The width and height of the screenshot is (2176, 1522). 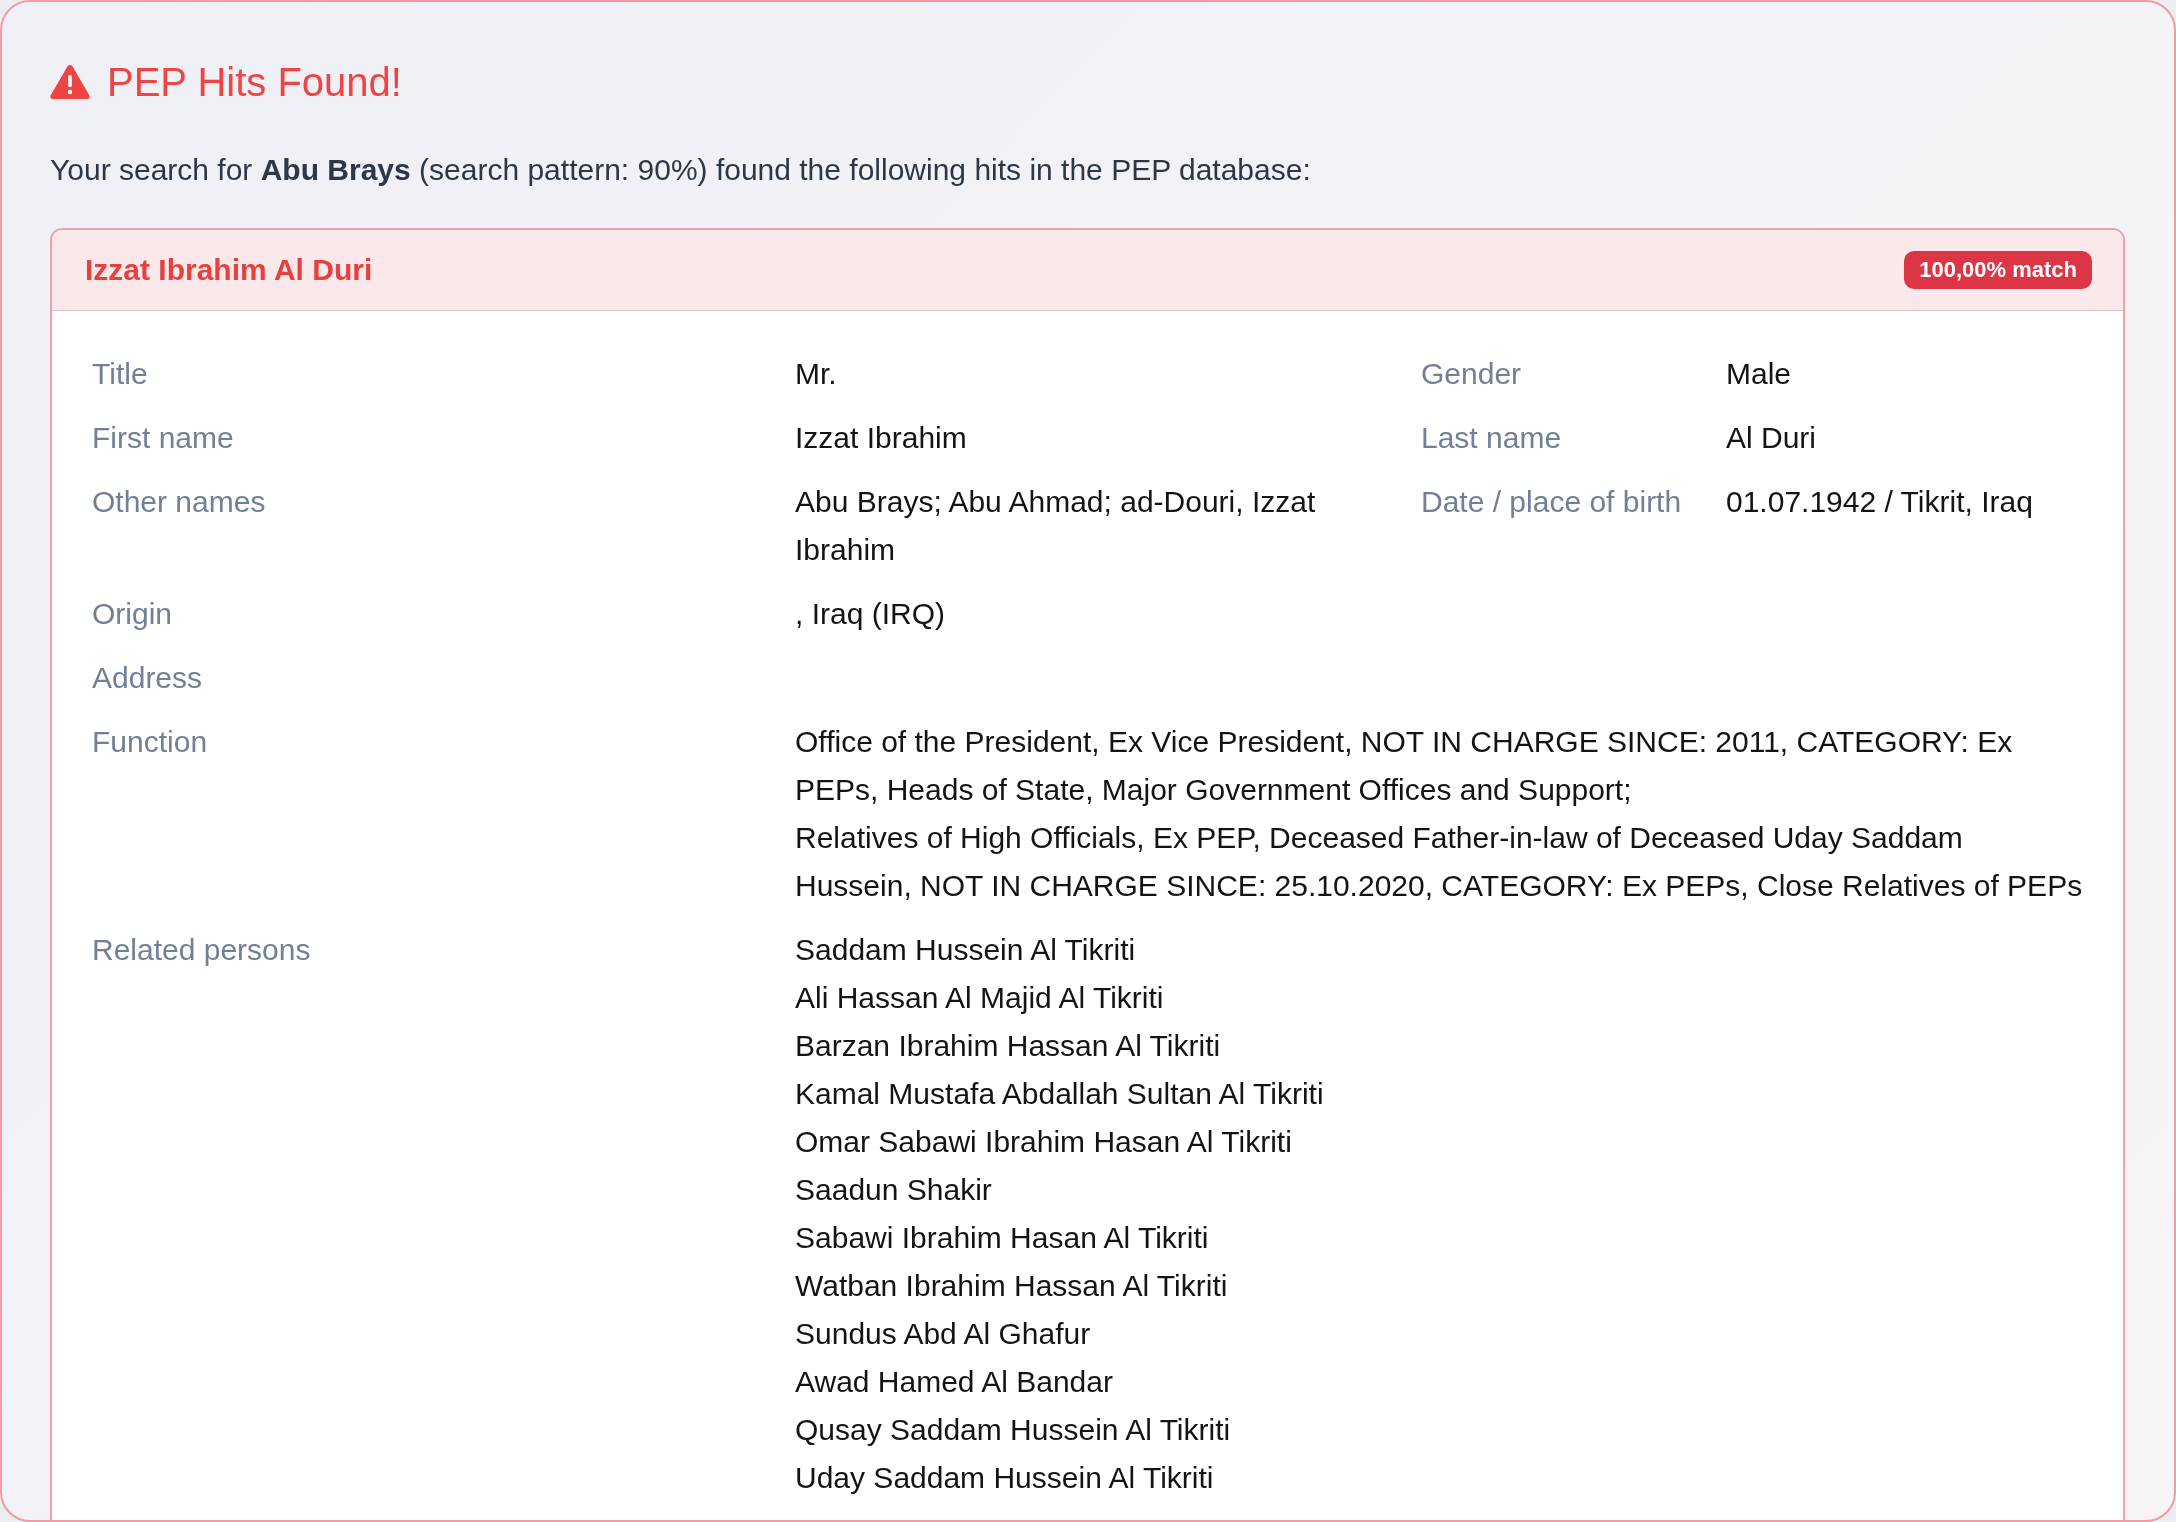 I want to click on function-text: Office of the President, Ex Vice President, NOT IN CHARGE SINCE: 2011, CATEGORY: Ex PEPs, Heads of State, Major Government Offices and Support;, so click(x=1404, y=766).